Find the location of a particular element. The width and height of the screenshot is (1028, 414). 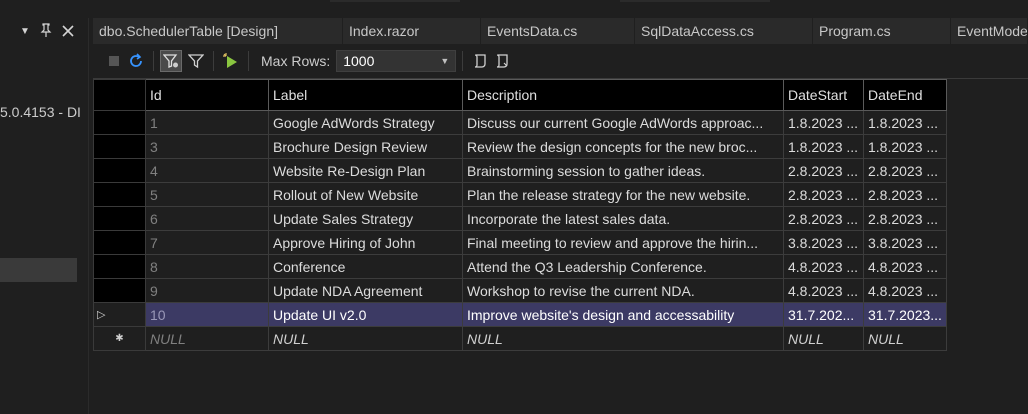

cell-id: 5 is located at coordinates (207, 194).